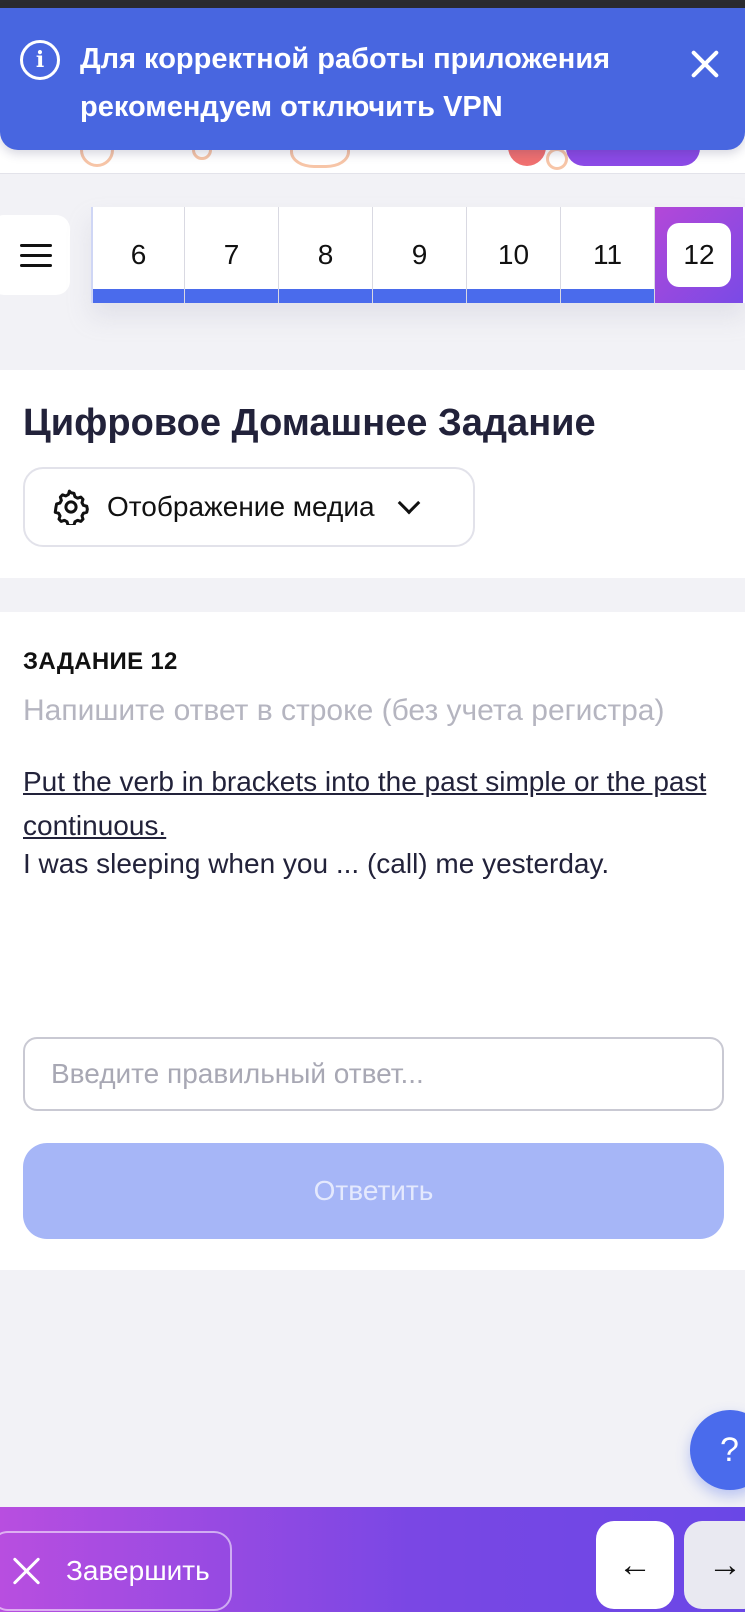  I want to click on question-tab: 6, so click(138, 255).